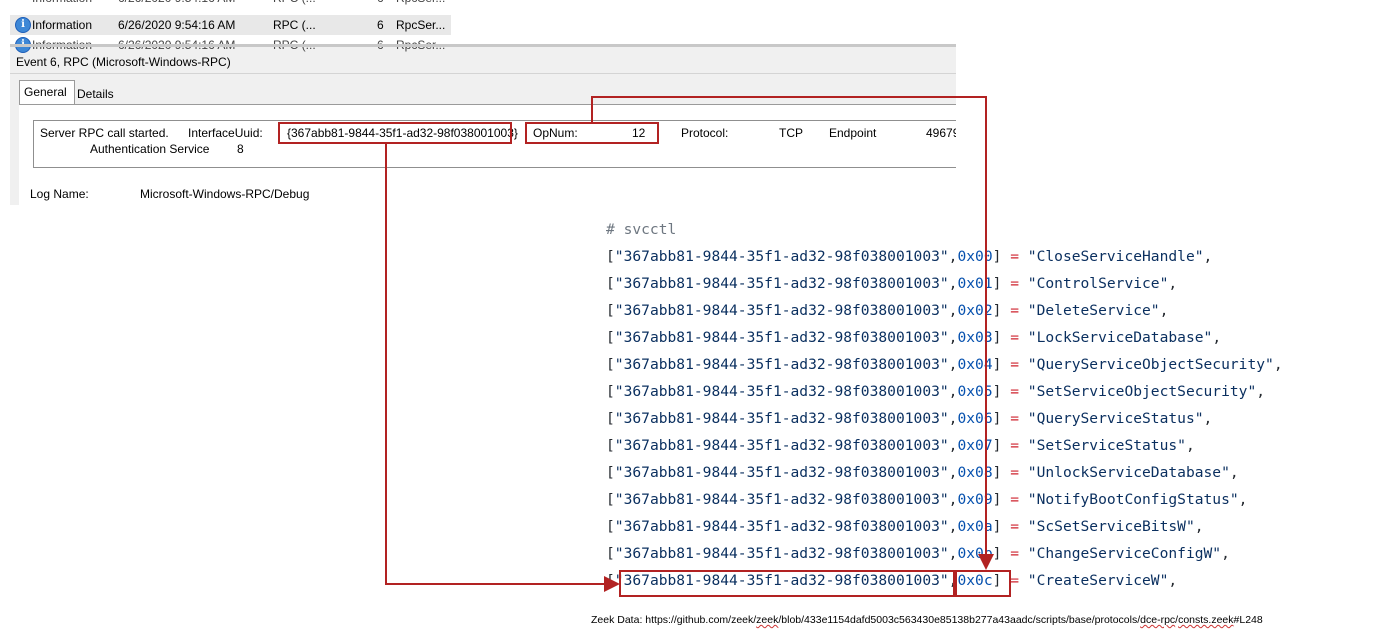 The height and width of the screenshot is (636, 1396). I want to click on opnum-hex: 0x04, so click(975, 364).